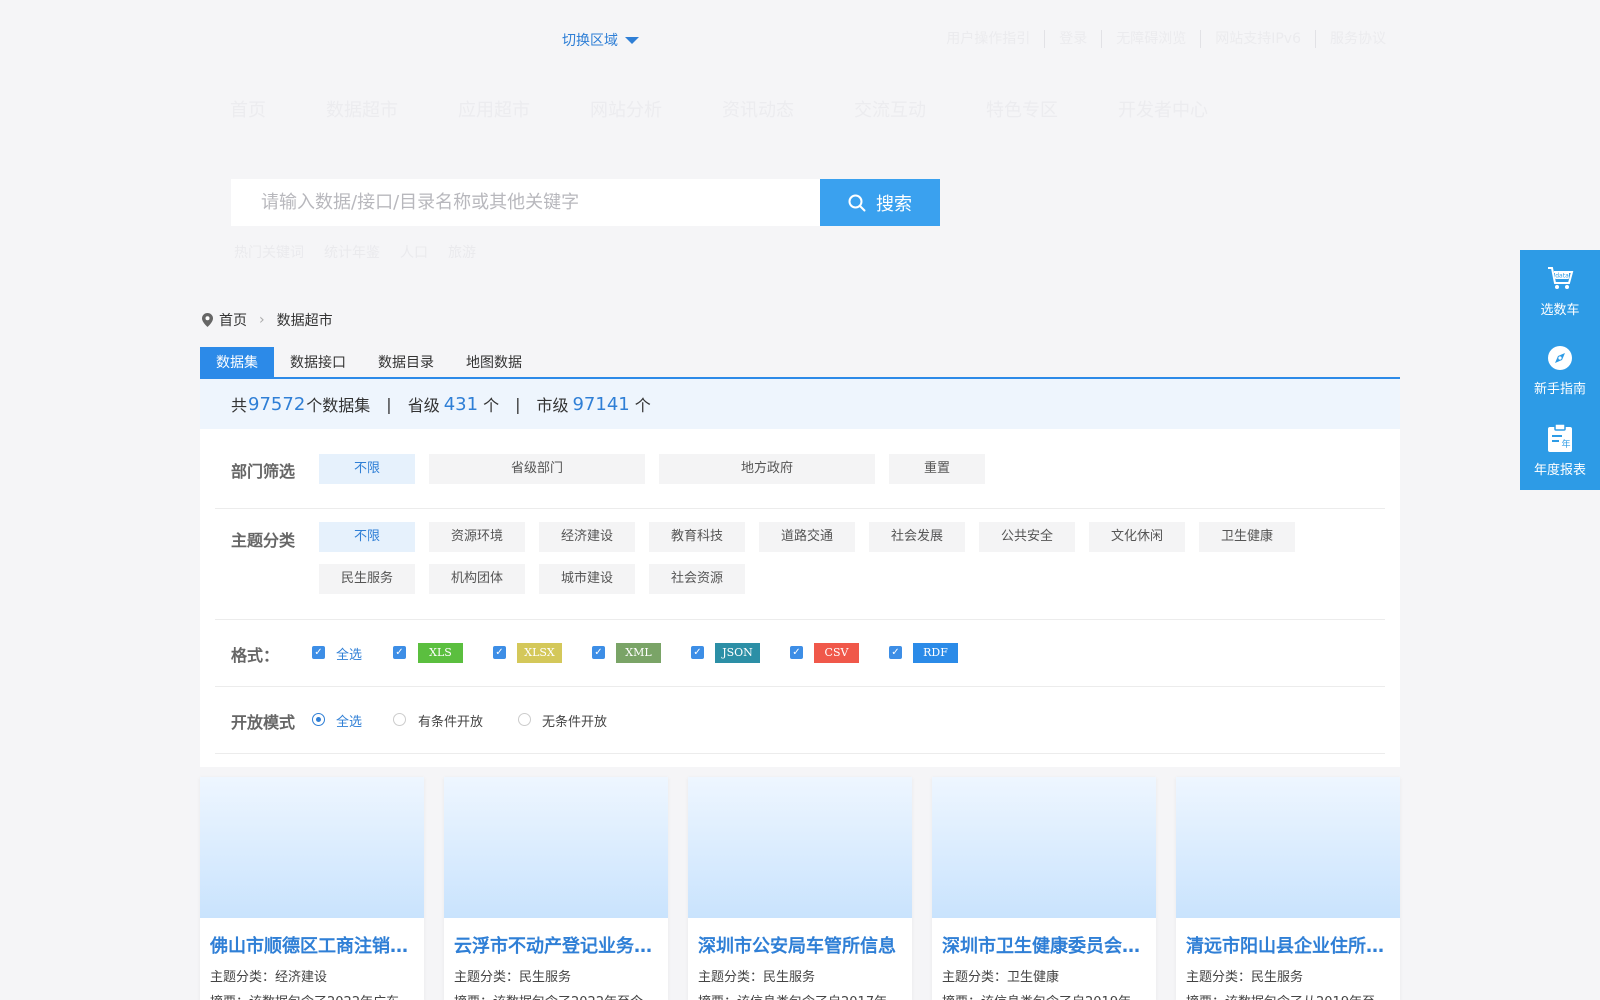  I want to click on open-mode-unconditional-radio, so click(524, 719).